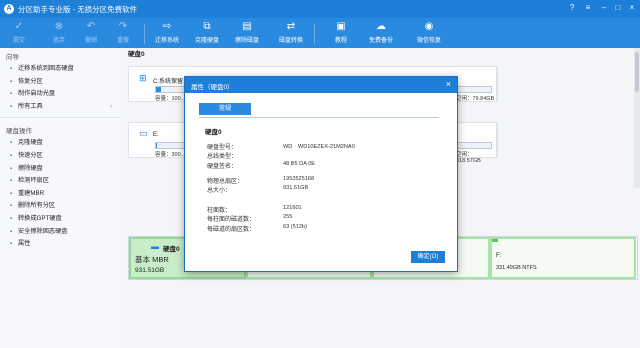 The width and height of the screenshot is (640, 348). Describe the element at coordinates (213, 132) in the screenshot. I see `dialog-heading: 硬盘0` at that location.